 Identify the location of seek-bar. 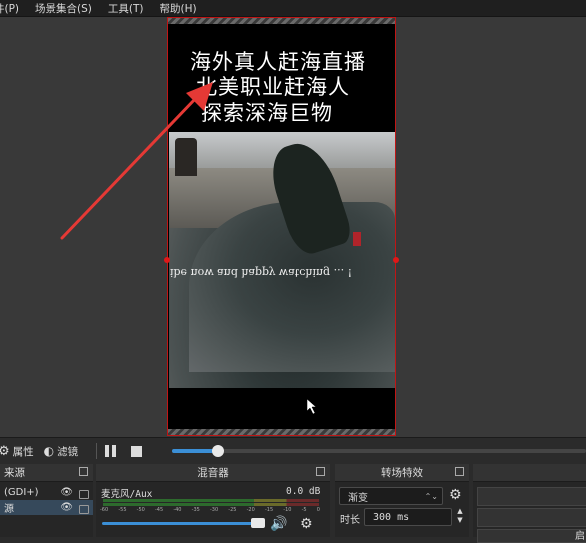
(379, 451).